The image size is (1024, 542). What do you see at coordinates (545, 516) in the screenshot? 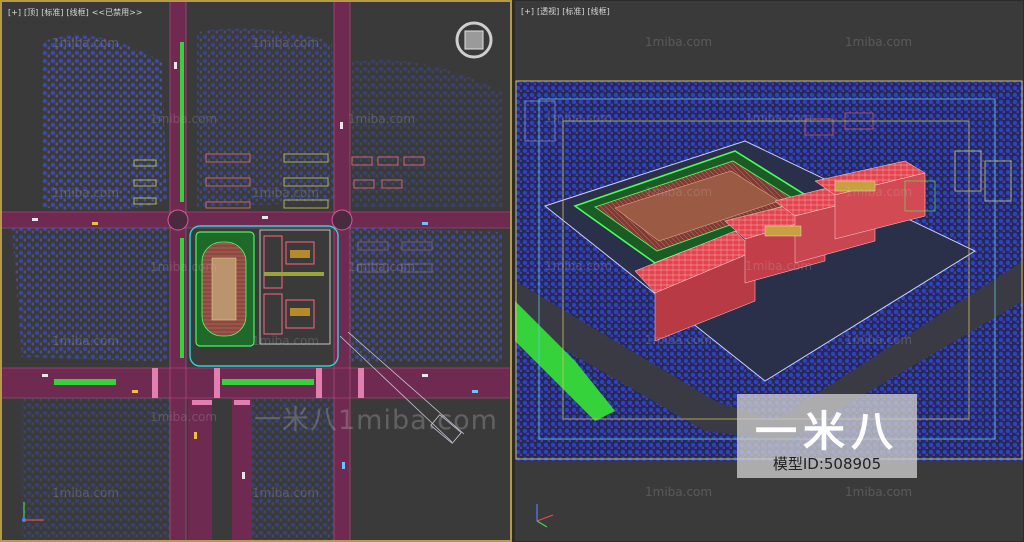
I see `axis-gizmo-icon` at bounding box center [545, 516].